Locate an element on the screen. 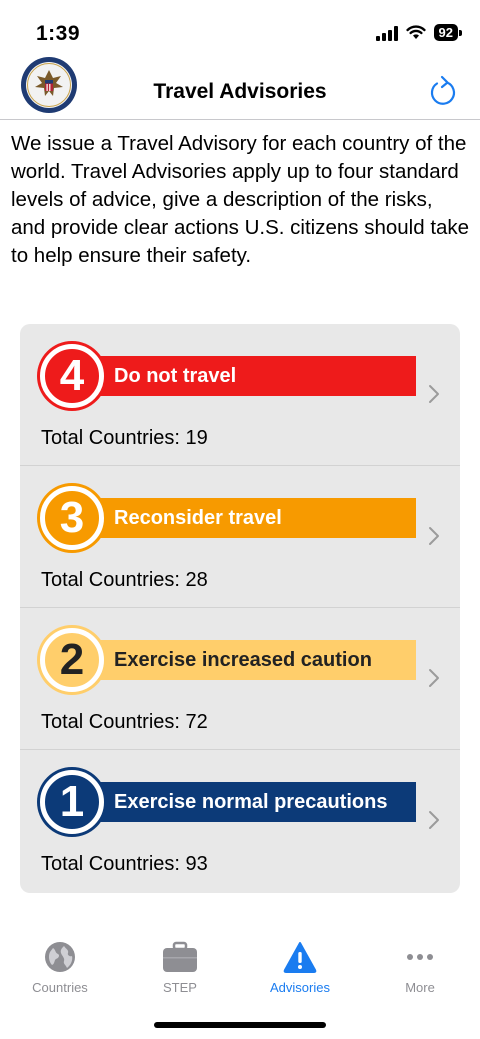 Image resolution: width=480 pixels, height=1039 pixels. tab-label: Advisories is located at coordinates (300, 987).